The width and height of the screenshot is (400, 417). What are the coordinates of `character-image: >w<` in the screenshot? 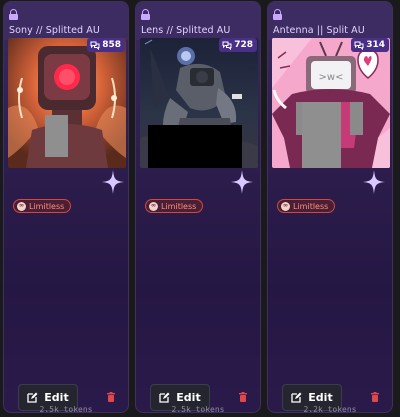 It's located at (331, 103).